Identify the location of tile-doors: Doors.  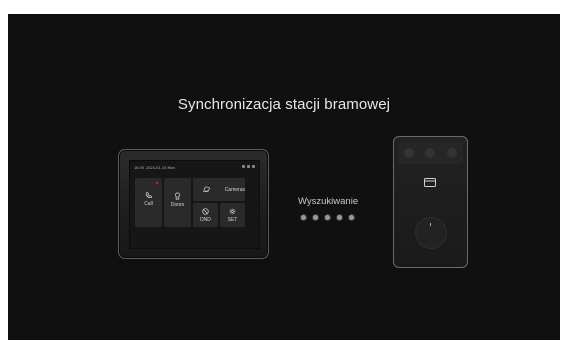
(177, 202).